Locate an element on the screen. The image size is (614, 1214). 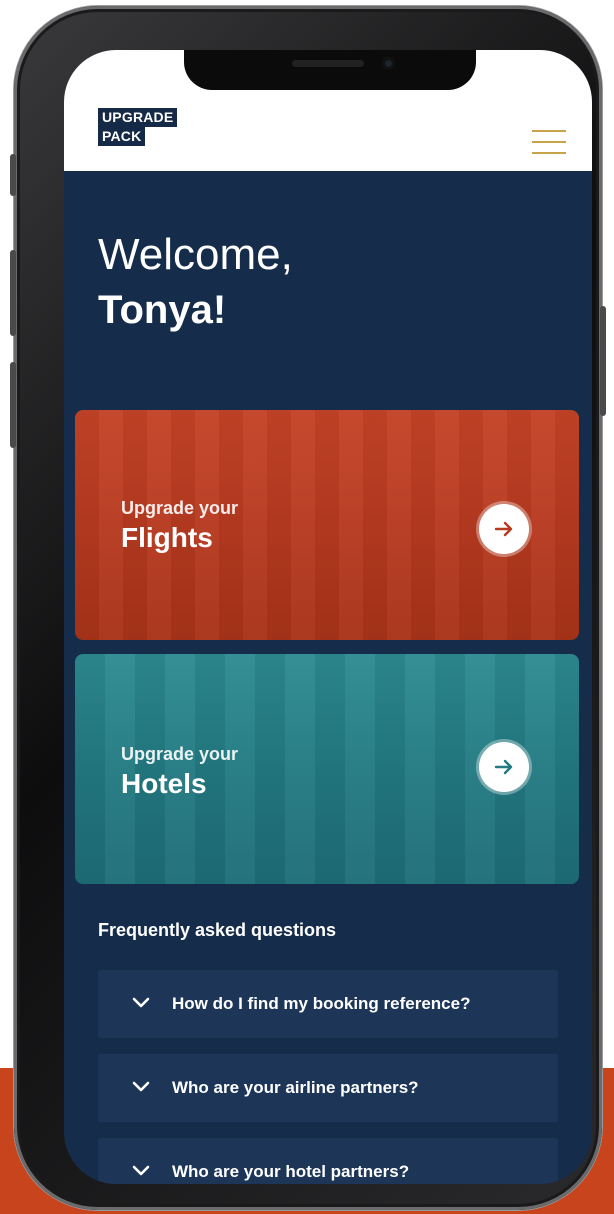
logo-line-1: UPGRADE is located at coordinates (138, 117).